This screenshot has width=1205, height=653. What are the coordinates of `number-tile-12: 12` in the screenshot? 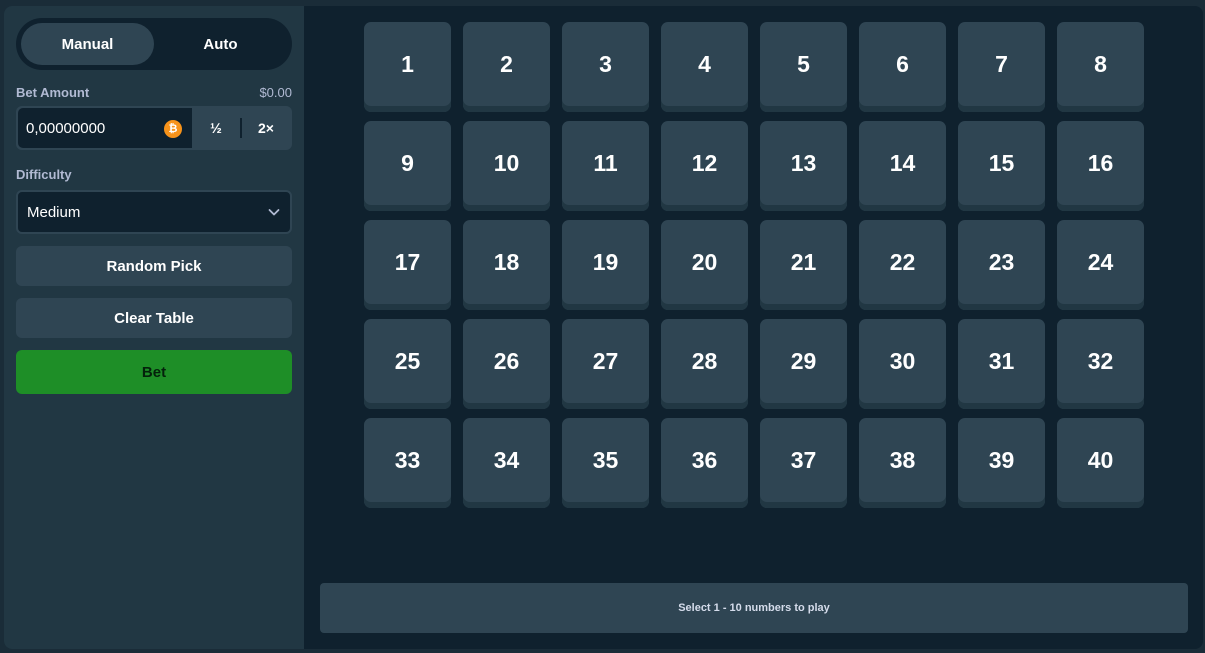 It's located at (704, 166).